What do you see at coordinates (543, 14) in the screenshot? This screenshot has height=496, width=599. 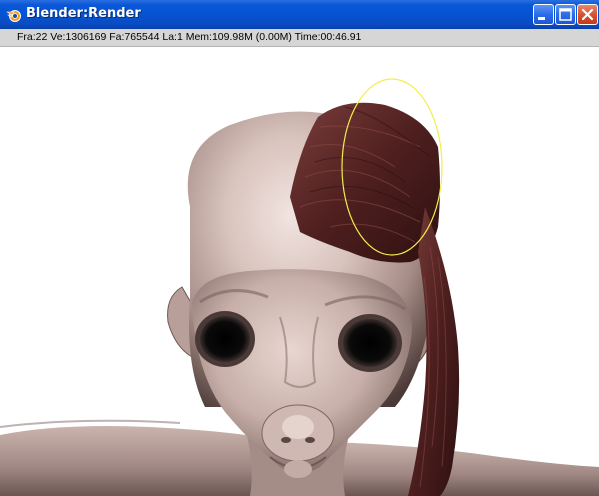 I see `minimize-button` at bounding box center [543, 14].